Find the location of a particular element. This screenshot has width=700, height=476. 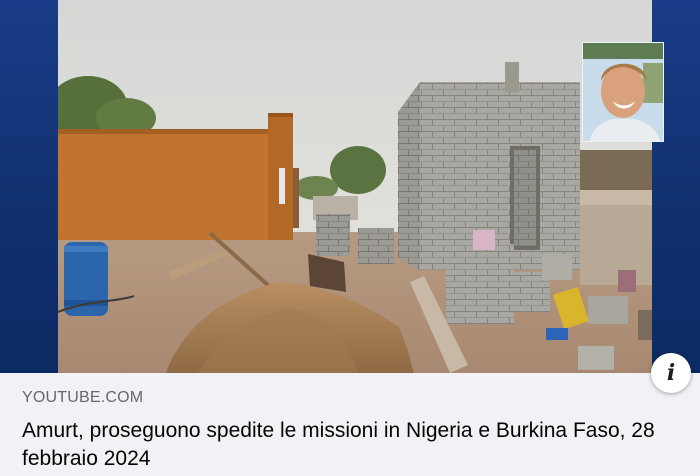

thumbnail-frame-left is located at coordinates (29, 186).